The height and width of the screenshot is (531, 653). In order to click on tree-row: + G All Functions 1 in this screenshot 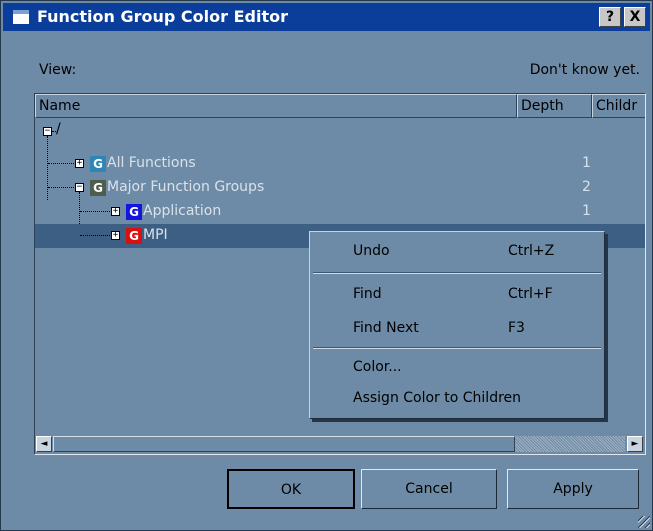, I will do `click(340, 164)`.